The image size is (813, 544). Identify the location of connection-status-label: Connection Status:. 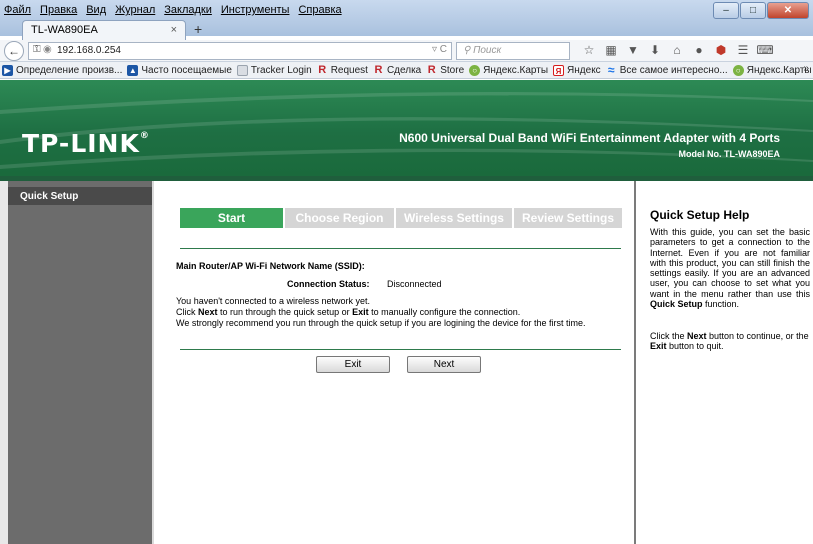
(328, 284).